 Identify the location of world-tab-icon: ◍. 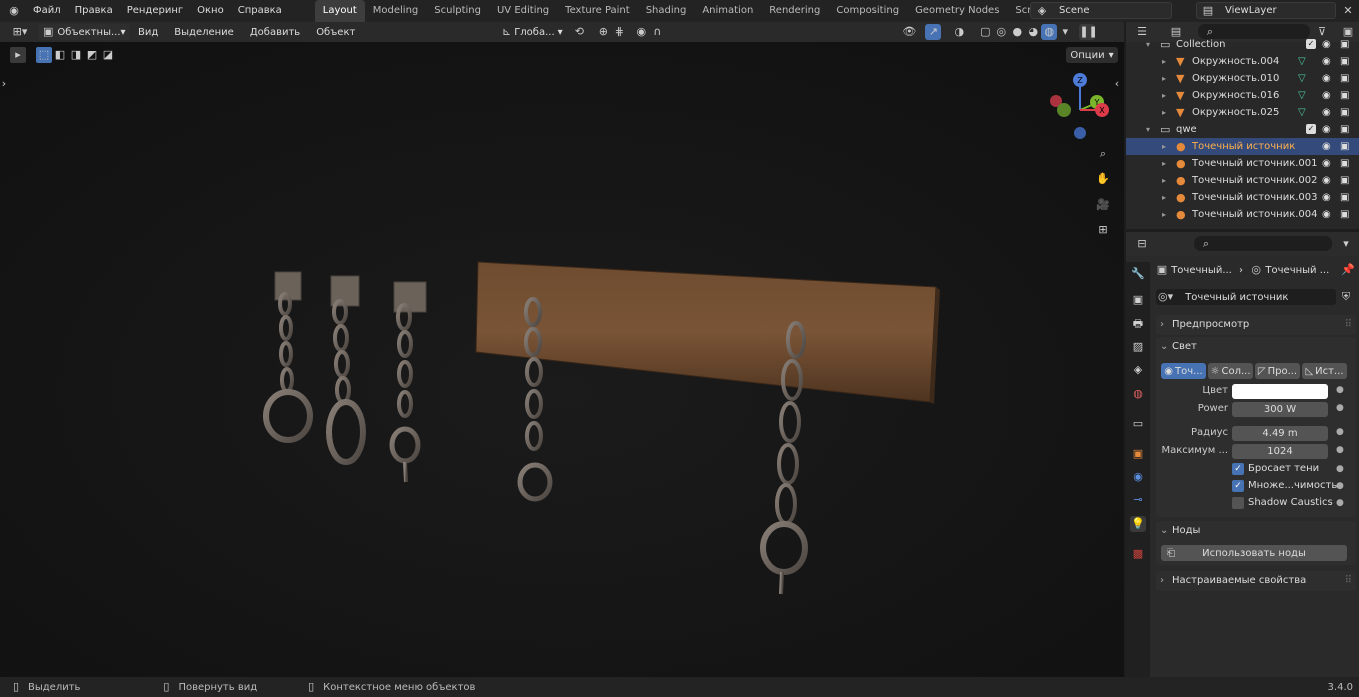
(1138, 394).